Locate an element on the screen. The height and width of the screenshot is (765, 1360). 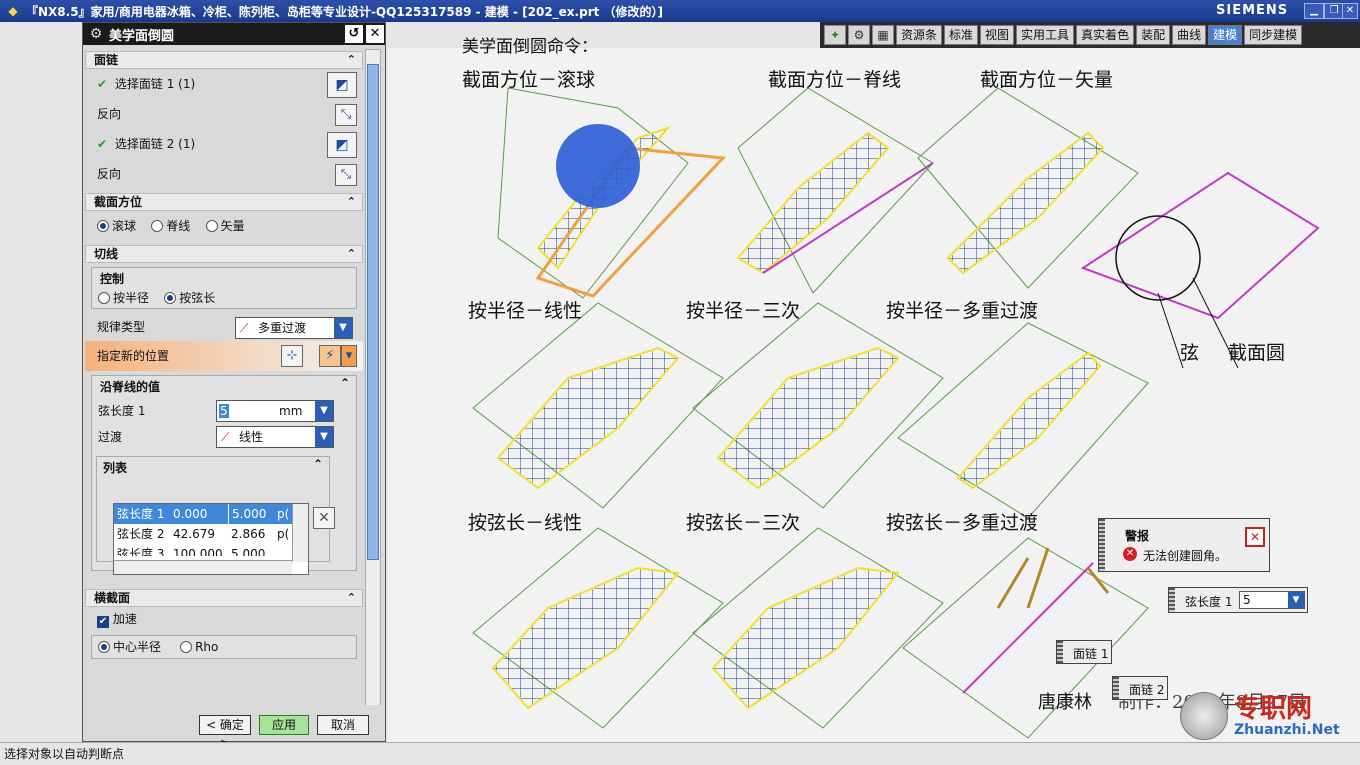
dialog-close-icon: ✕ is located at coordinates (375, 34).